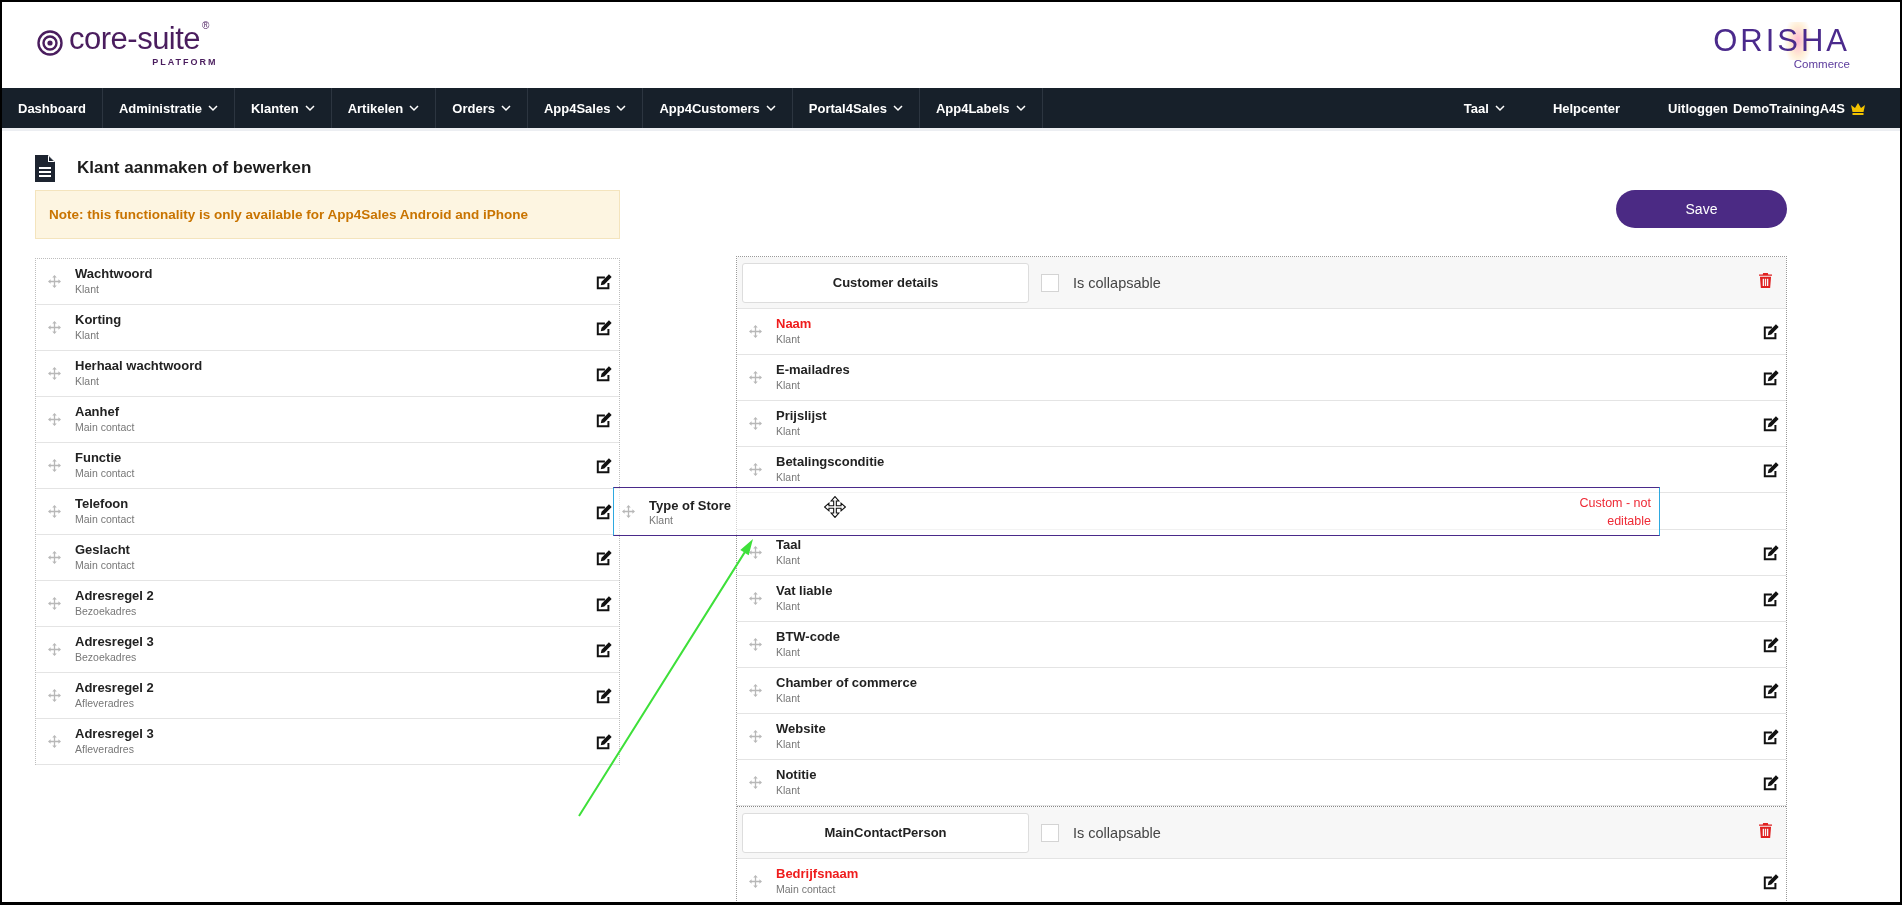 The image size is (1902, 905). Describe the element at coordinates (98, 458) in the screenshot. I see `field-name: Functie` at that location.